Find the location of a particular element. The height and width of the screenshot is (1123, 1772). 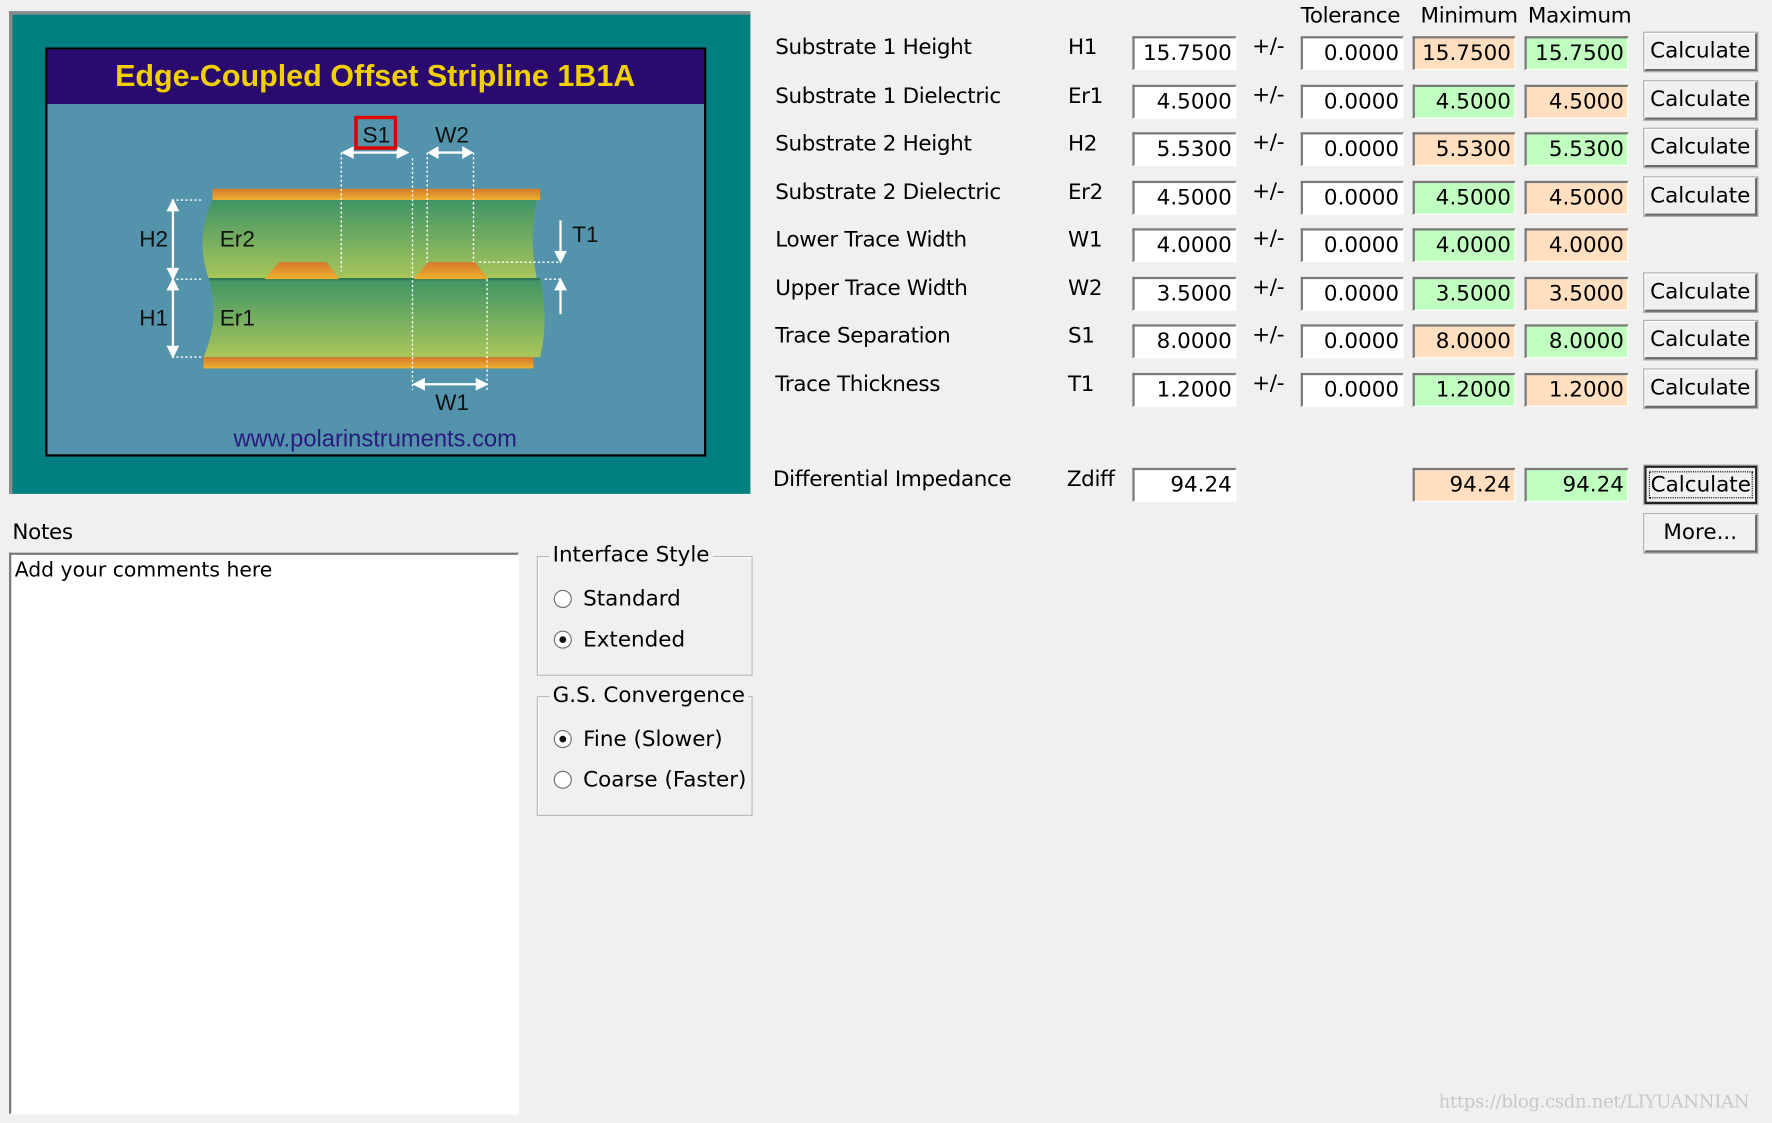

header-tolerance: Tolerance is located at coordinates (1350, 16).